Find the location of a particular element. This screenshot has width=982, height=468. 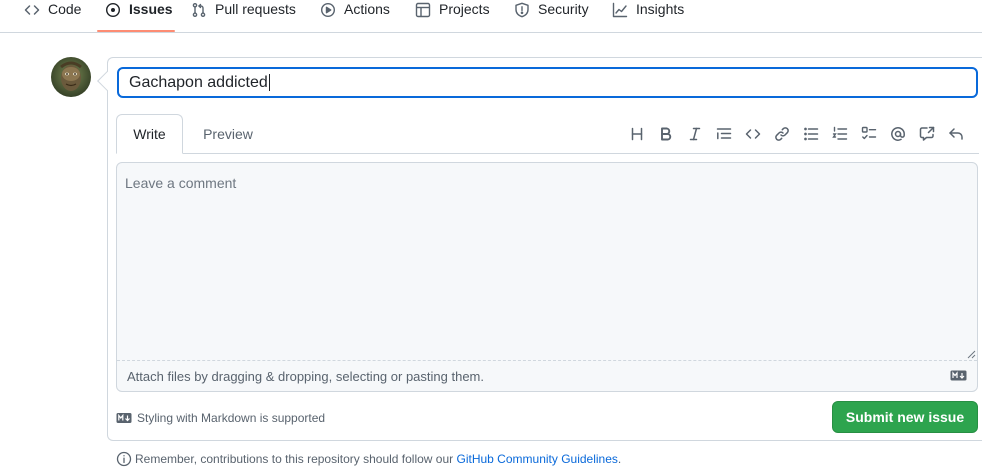

nav-tab-actions: Actions is located at coordinates (355, 16).